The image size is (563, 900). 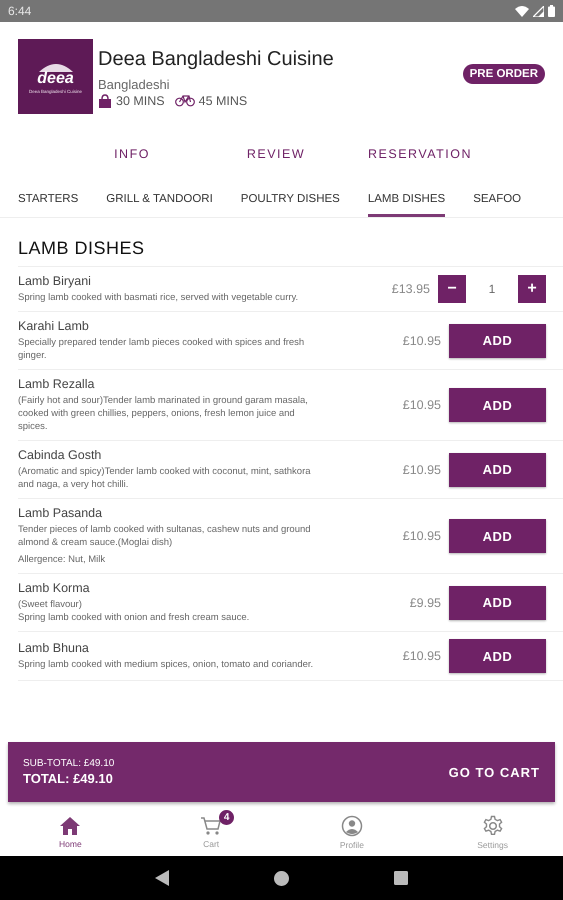 I want to click on info-tab: INFO, so click(x=132, y=154).